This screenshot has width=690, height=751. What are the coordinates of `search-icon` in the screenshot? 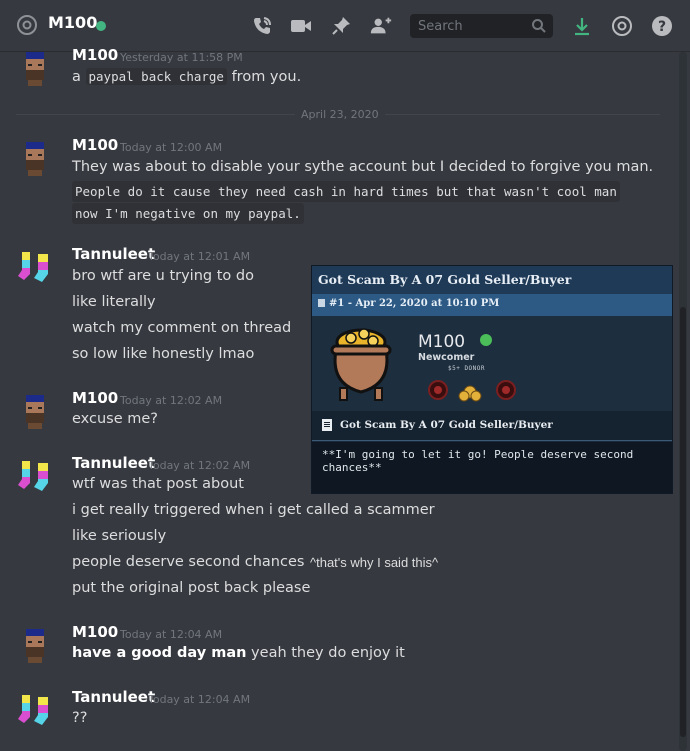 It's located at (539, 26).